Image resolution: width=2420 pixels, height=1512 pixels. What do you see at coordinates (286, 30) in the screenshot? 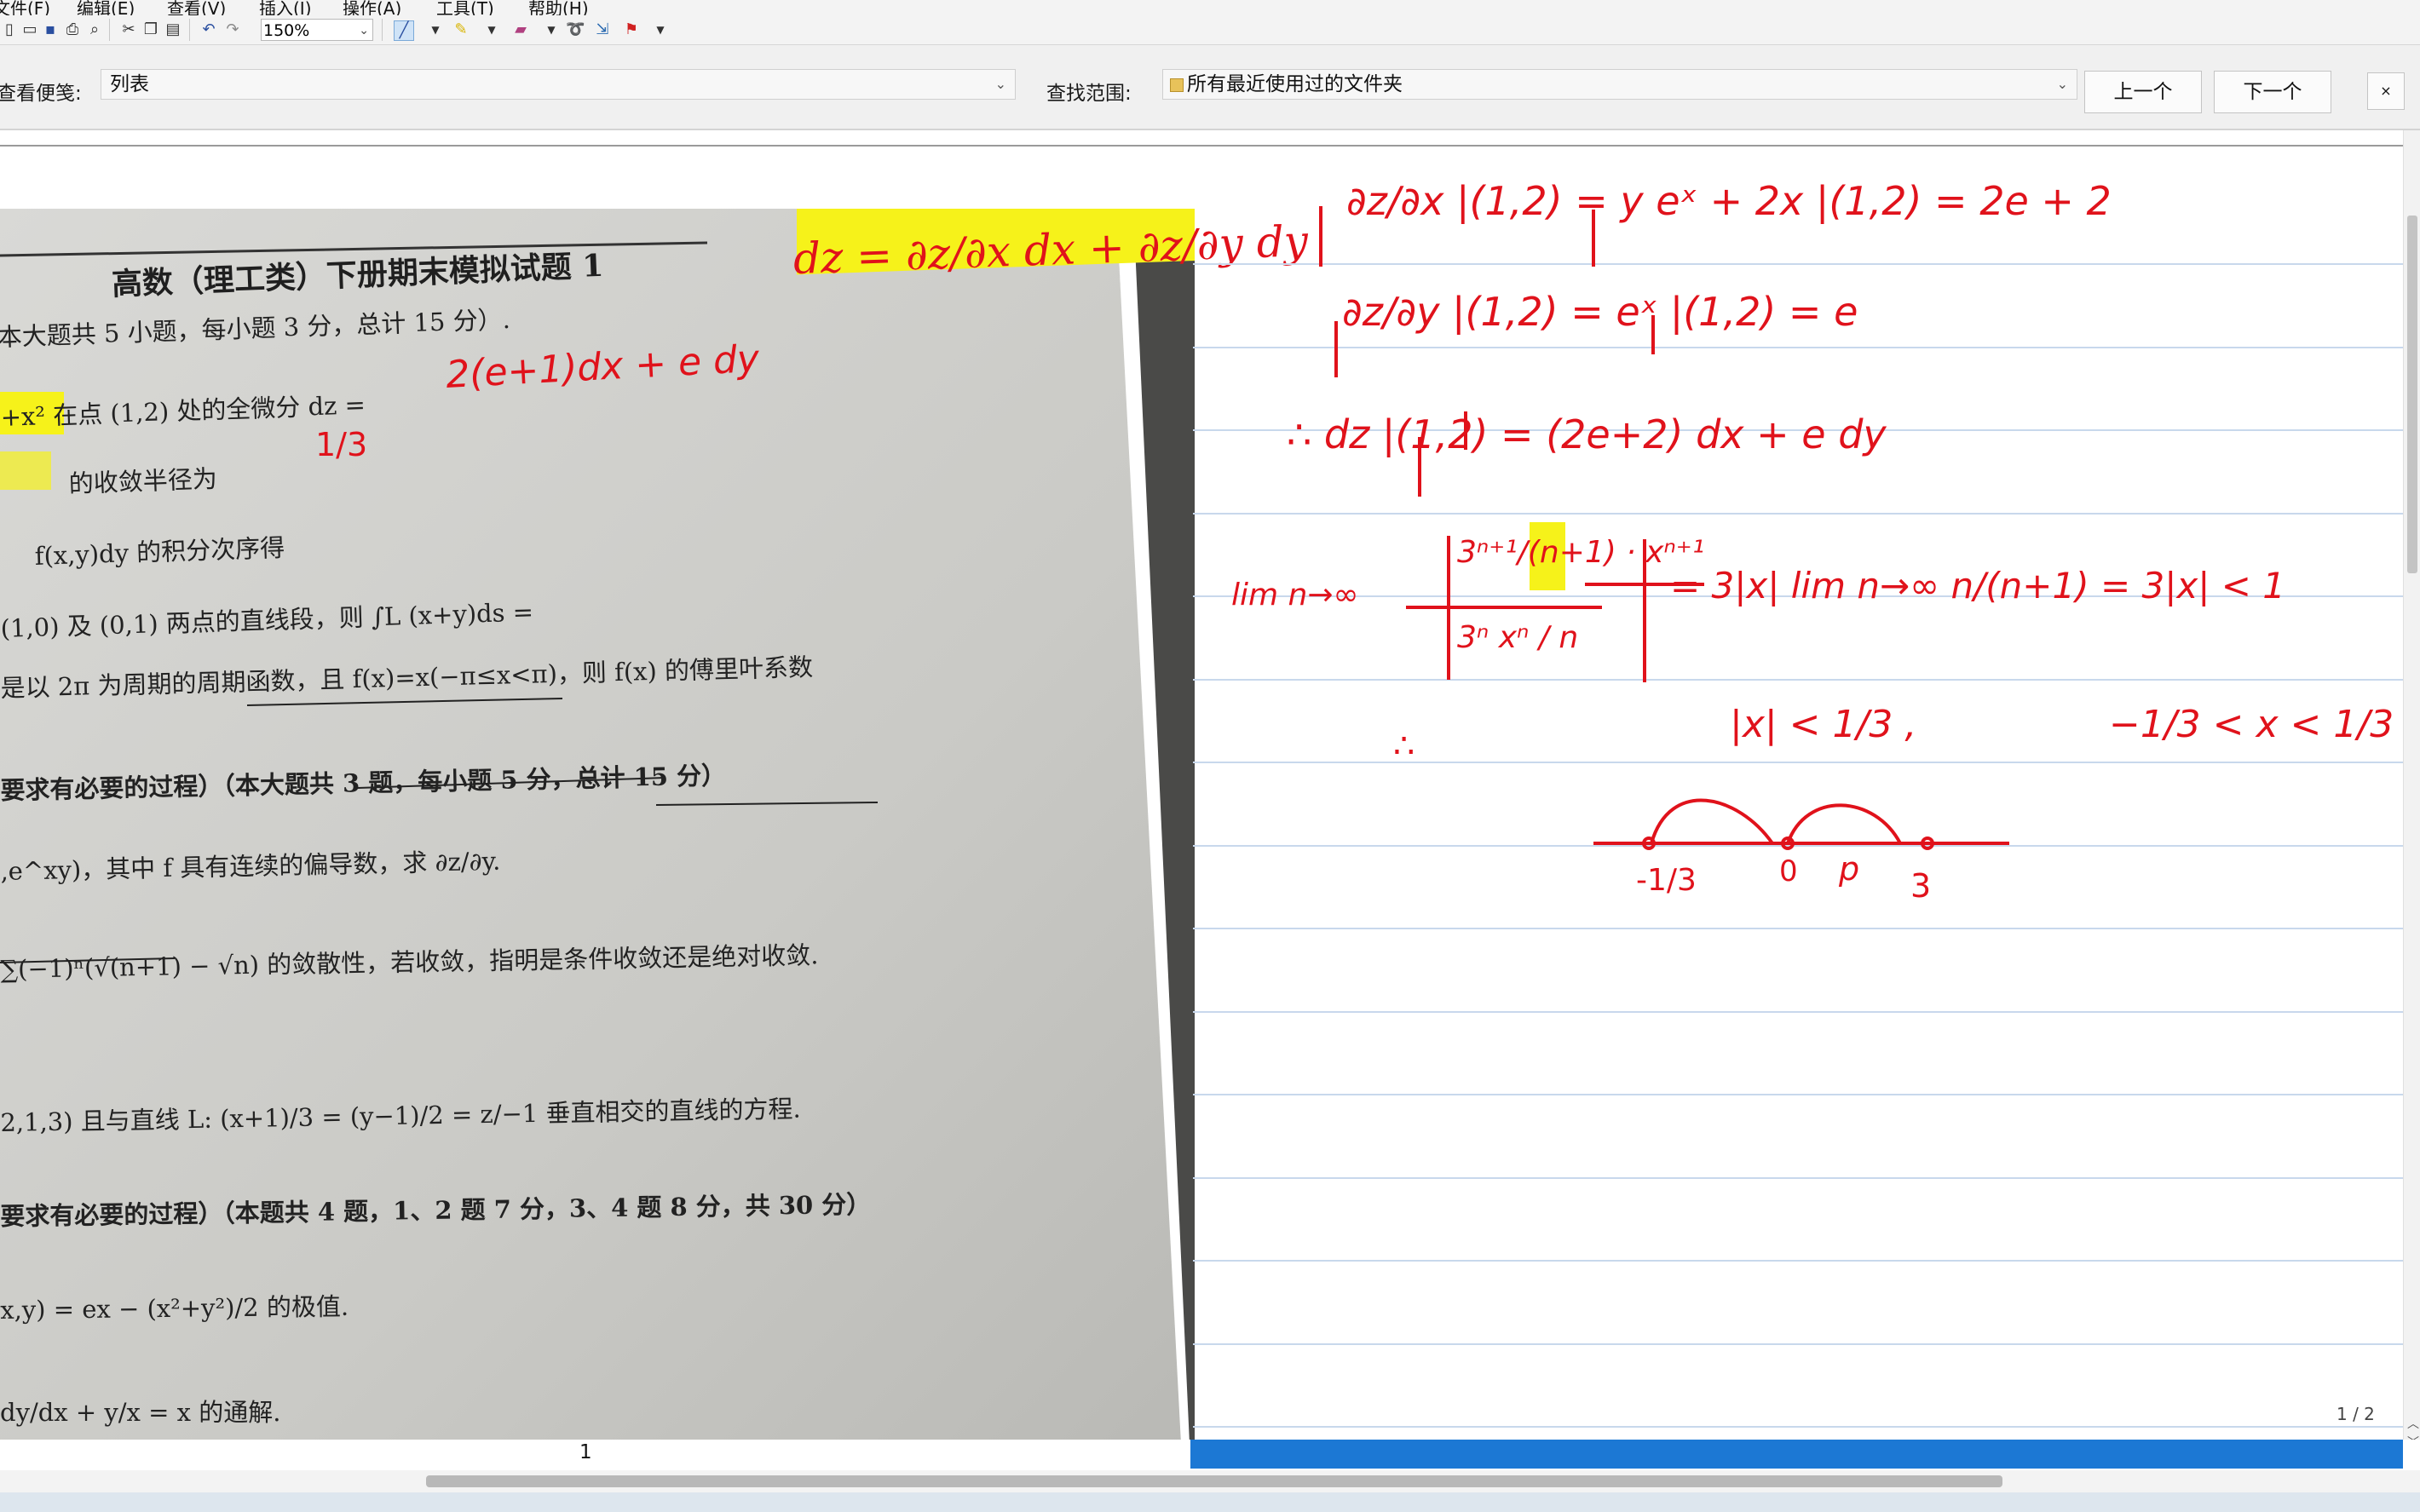
I see `zoom-value: 150%` at bounding box center [286, 30].